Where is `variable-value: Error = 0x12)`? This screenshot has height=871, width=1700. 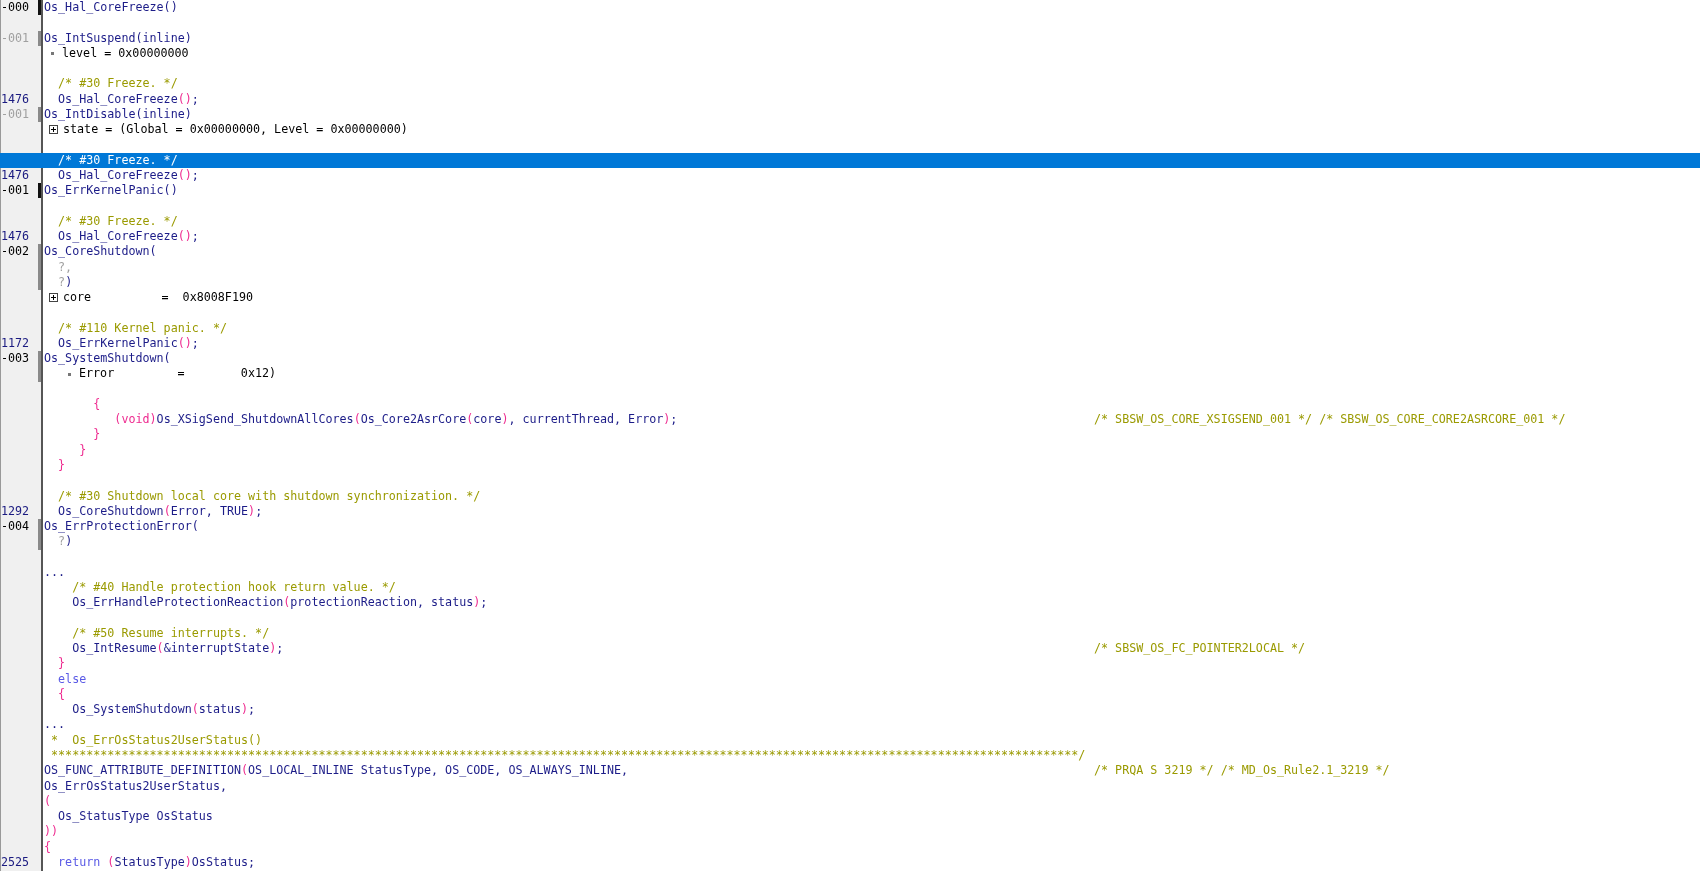 variable-value: Error = 0x12) is located at coordinates (178, 374).